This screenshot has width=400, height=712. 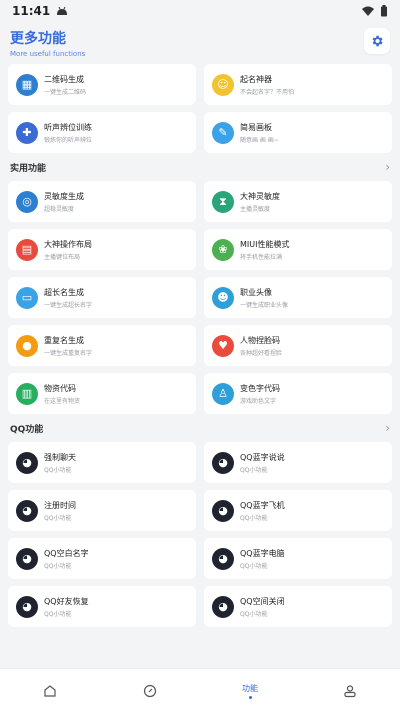 I want to click on nav-home, so click(x=50, y=691).